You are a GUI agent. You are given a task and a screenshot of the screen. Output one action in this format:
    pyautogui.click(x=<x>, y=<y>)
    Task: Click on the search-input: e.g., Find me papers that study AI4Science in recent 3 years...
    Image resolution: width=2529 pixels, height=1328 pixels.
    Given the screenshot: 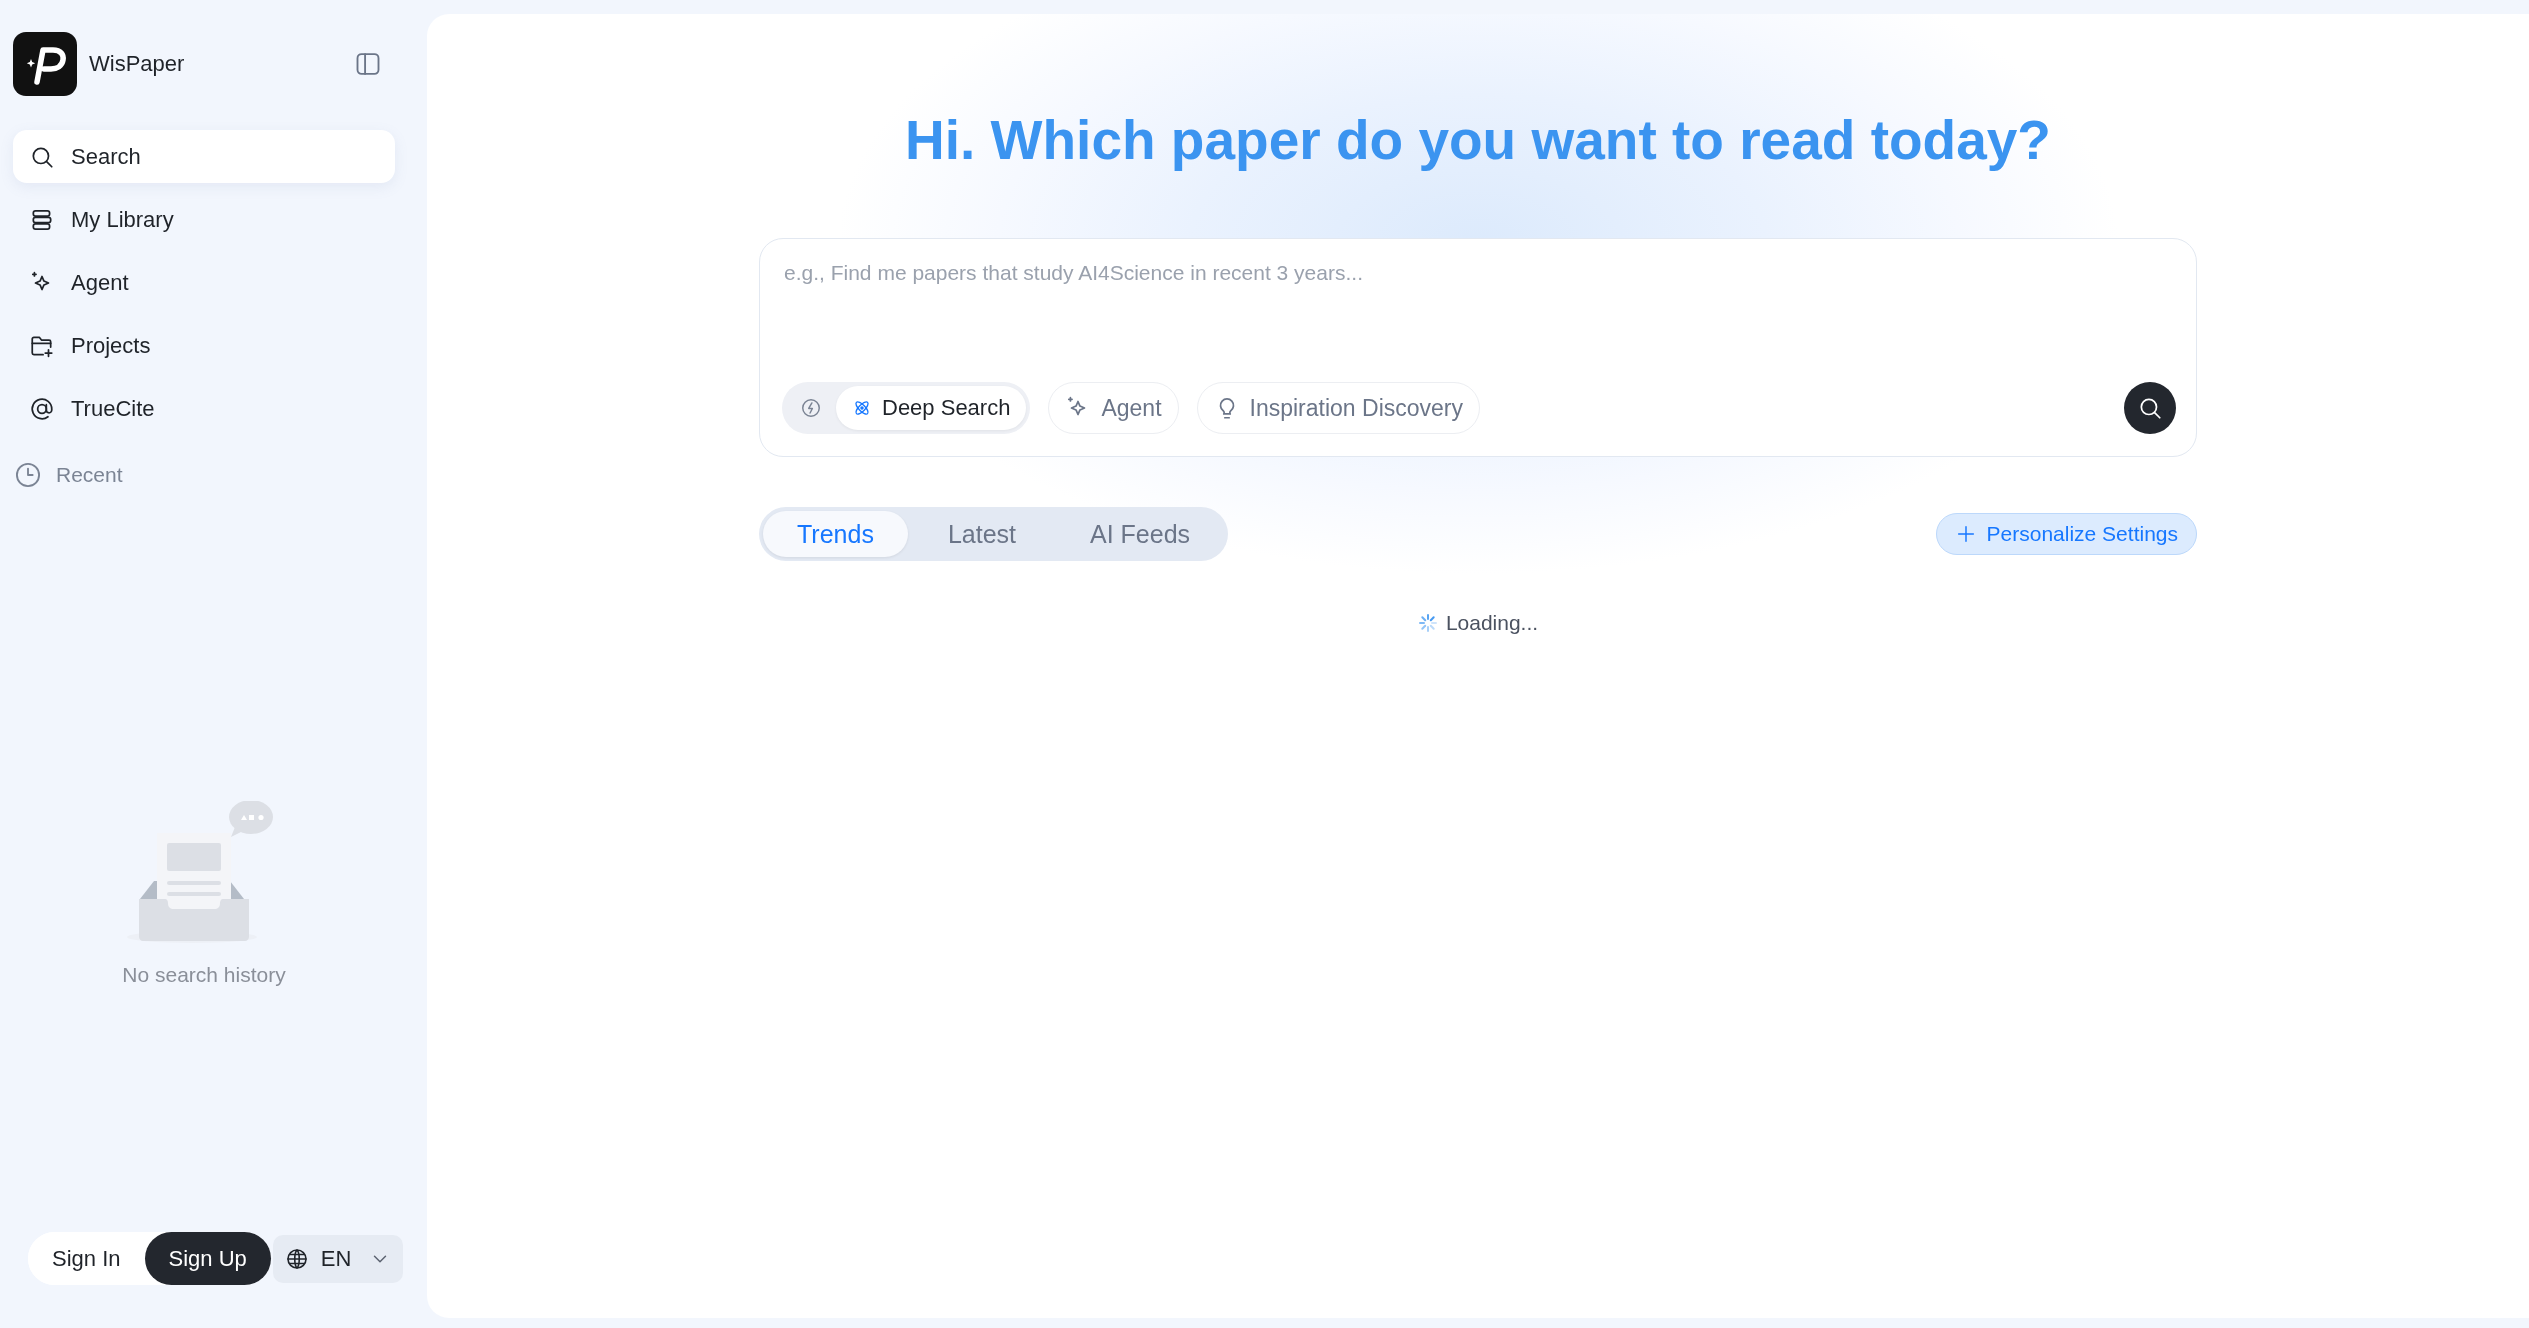 What is the action you would take?
    pyautogui.click(x=1480, y=273)
    